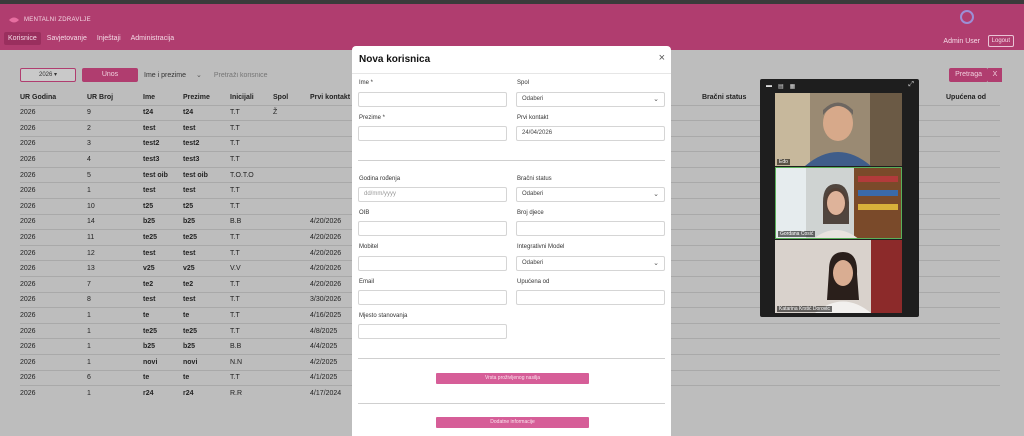  I want to click on bracni-select: Odaberi ⌄, so click(590, 194).